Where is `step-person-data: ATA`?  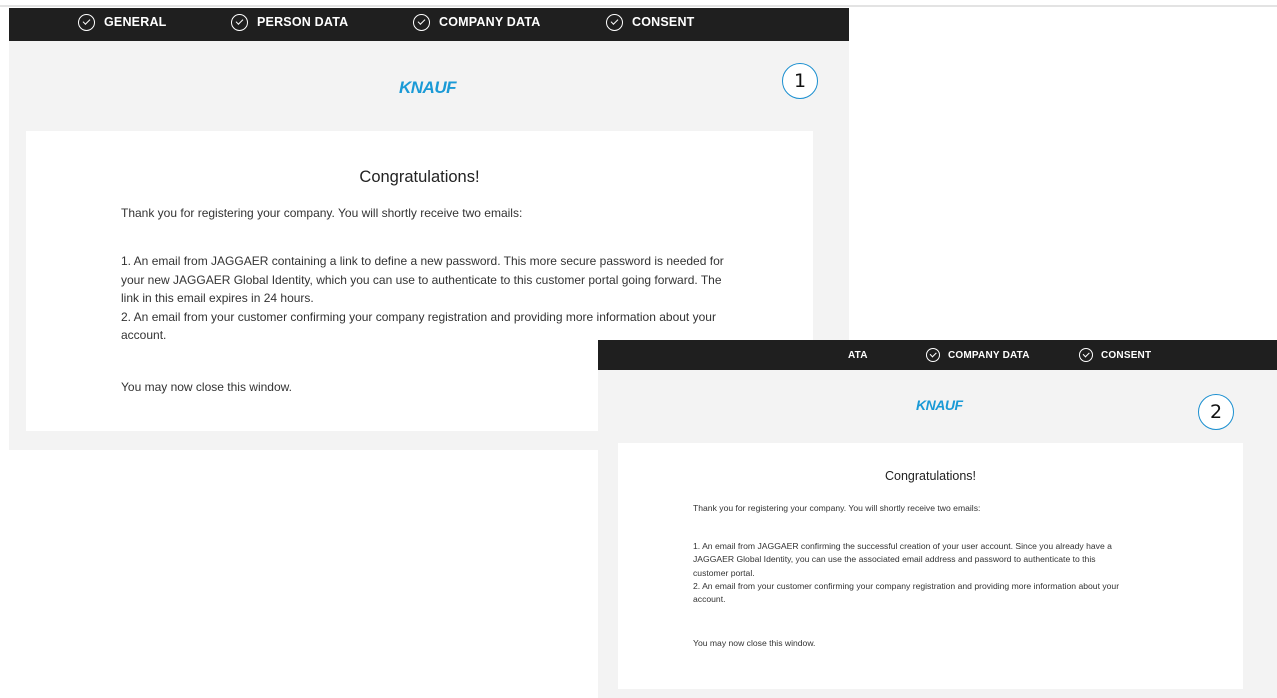 step-person-data: ATA is located at coordinates (858, 355).